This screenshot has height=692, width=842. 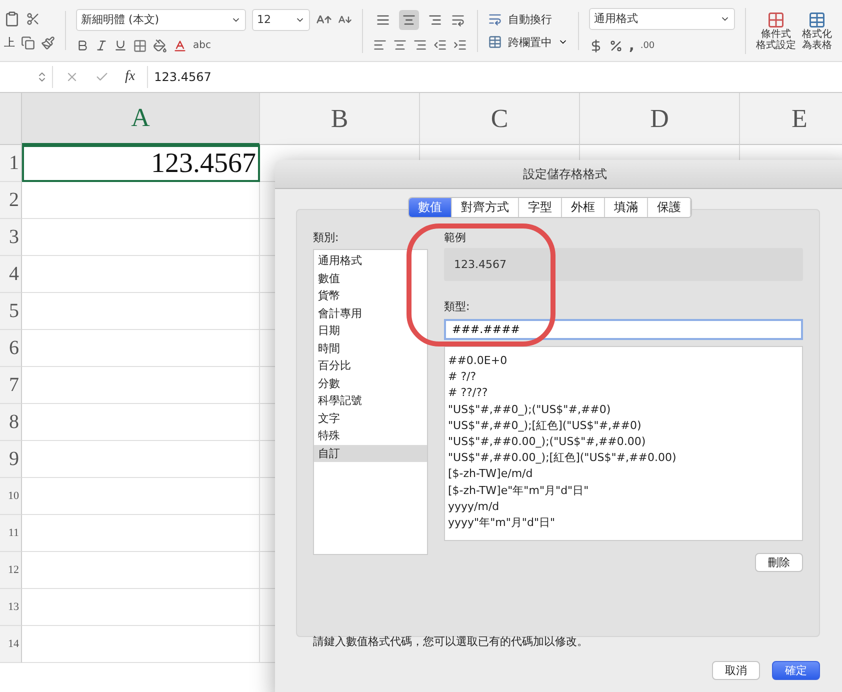 I want to click on category-item: 時間, so click(x=370, y=348).